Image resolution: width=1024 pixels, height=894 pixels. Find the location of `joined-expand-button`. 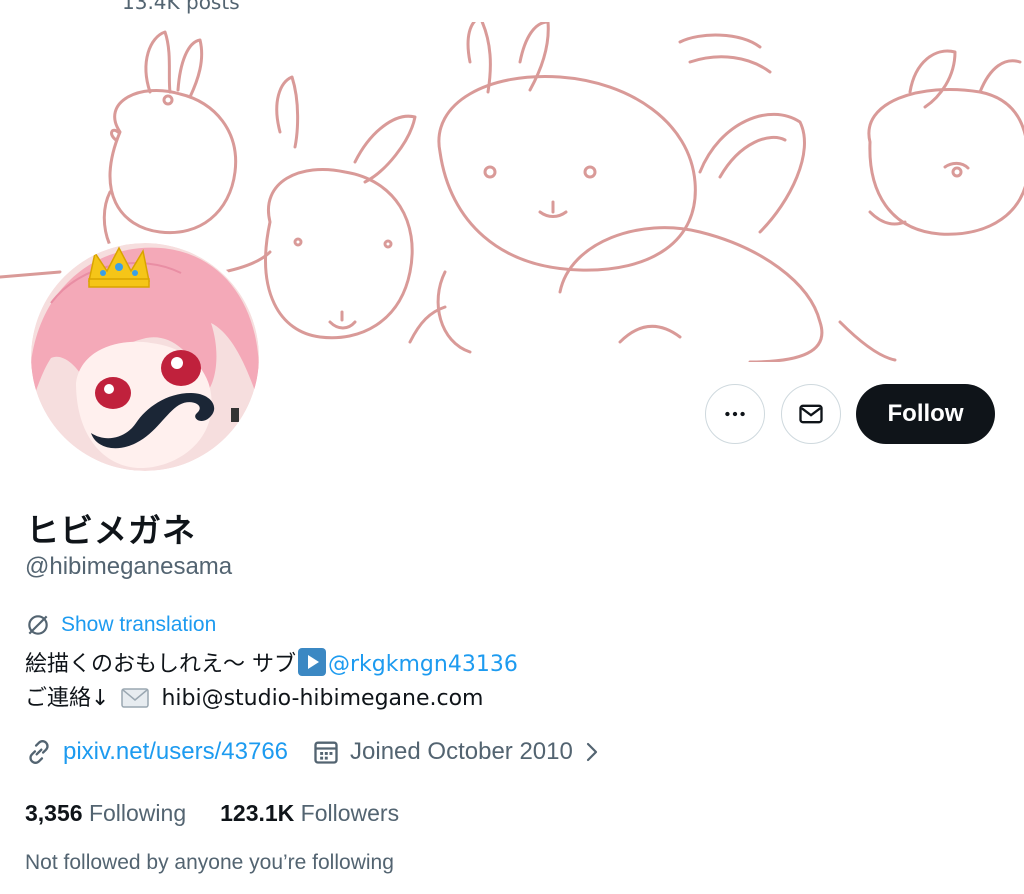

joined-expand-button is located at coordinates (592, 752).